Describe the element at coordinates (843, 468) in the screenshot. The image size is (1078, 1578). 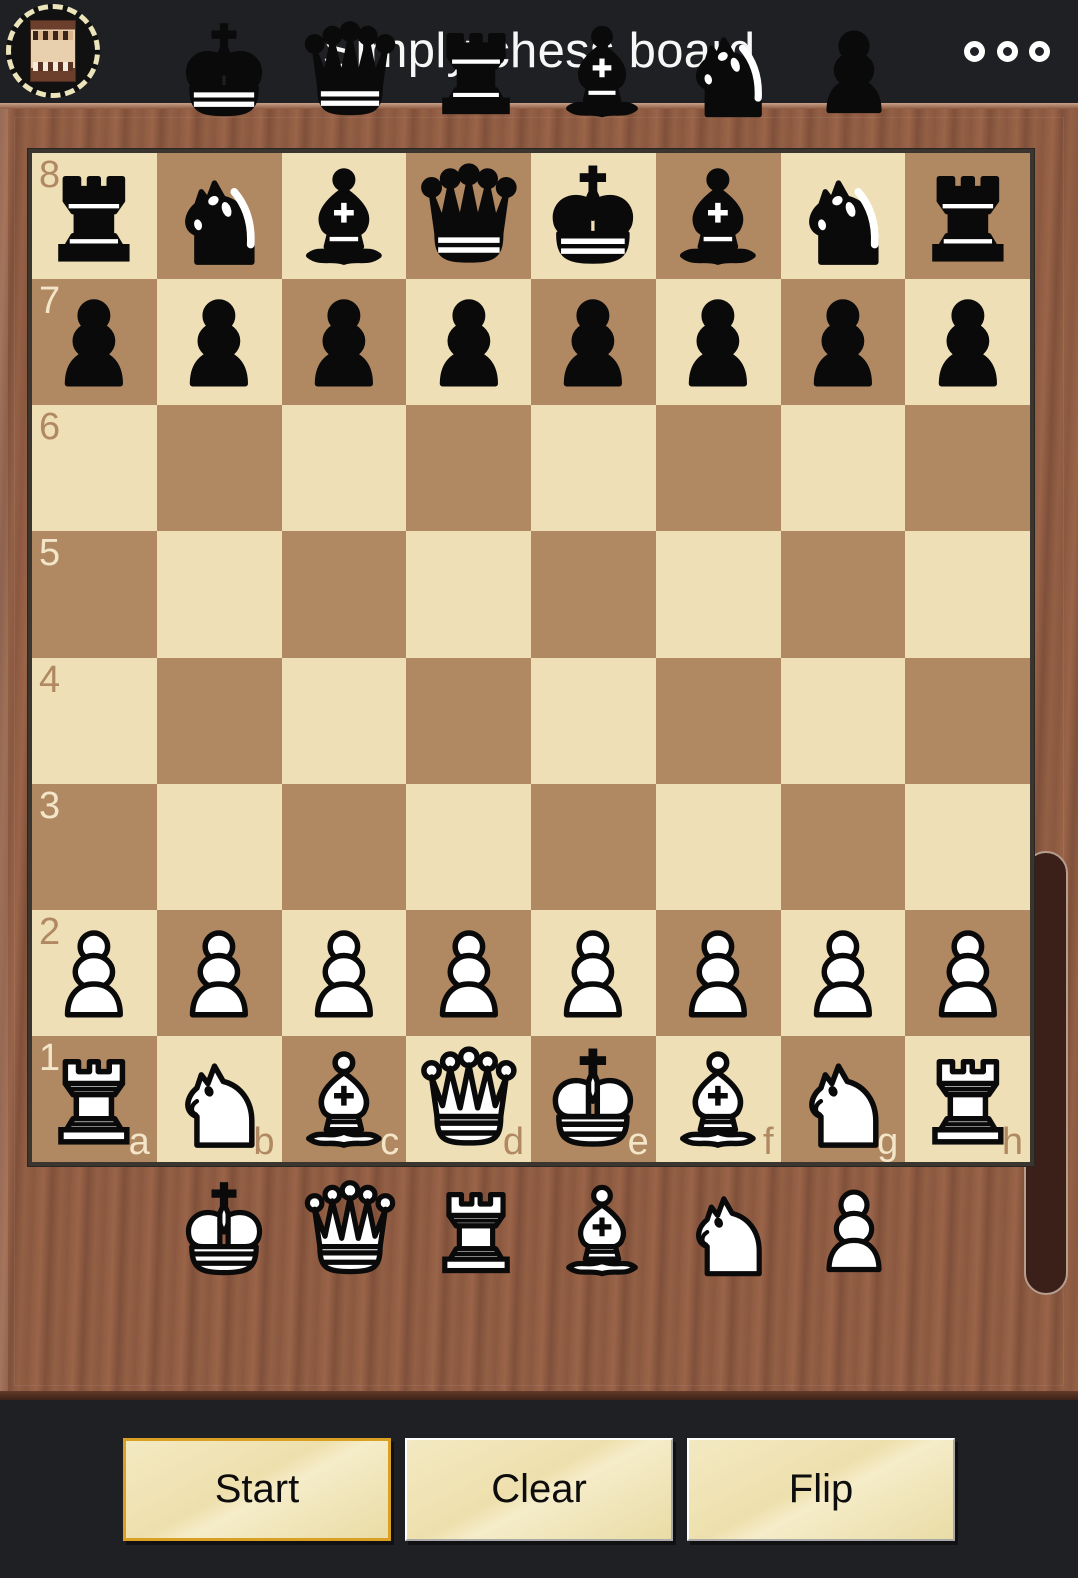
I see `board-square-g6` at that location.